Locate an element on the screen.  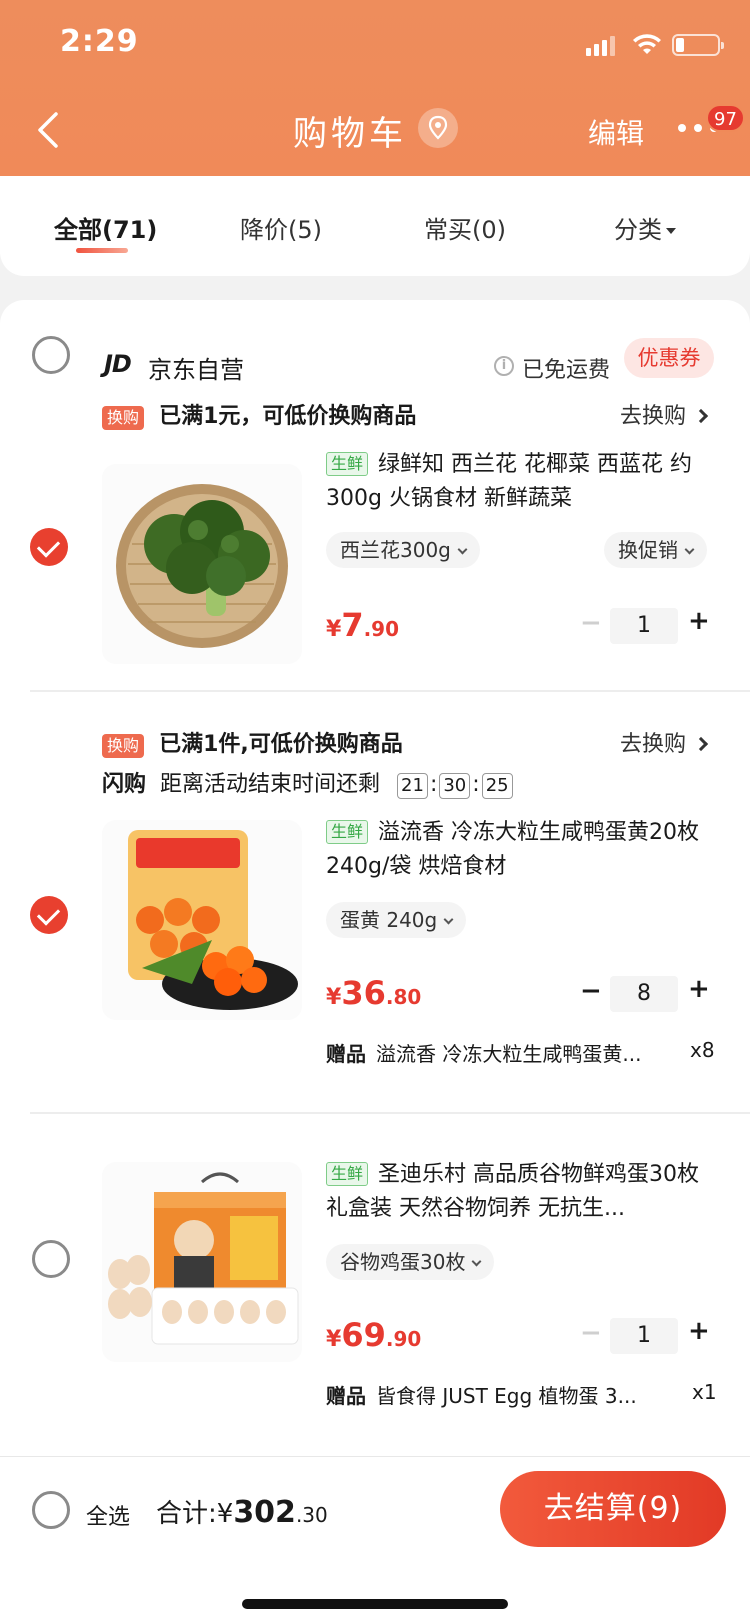
countdown-timer: 21:30:25 is located at coordinates (455, 785).